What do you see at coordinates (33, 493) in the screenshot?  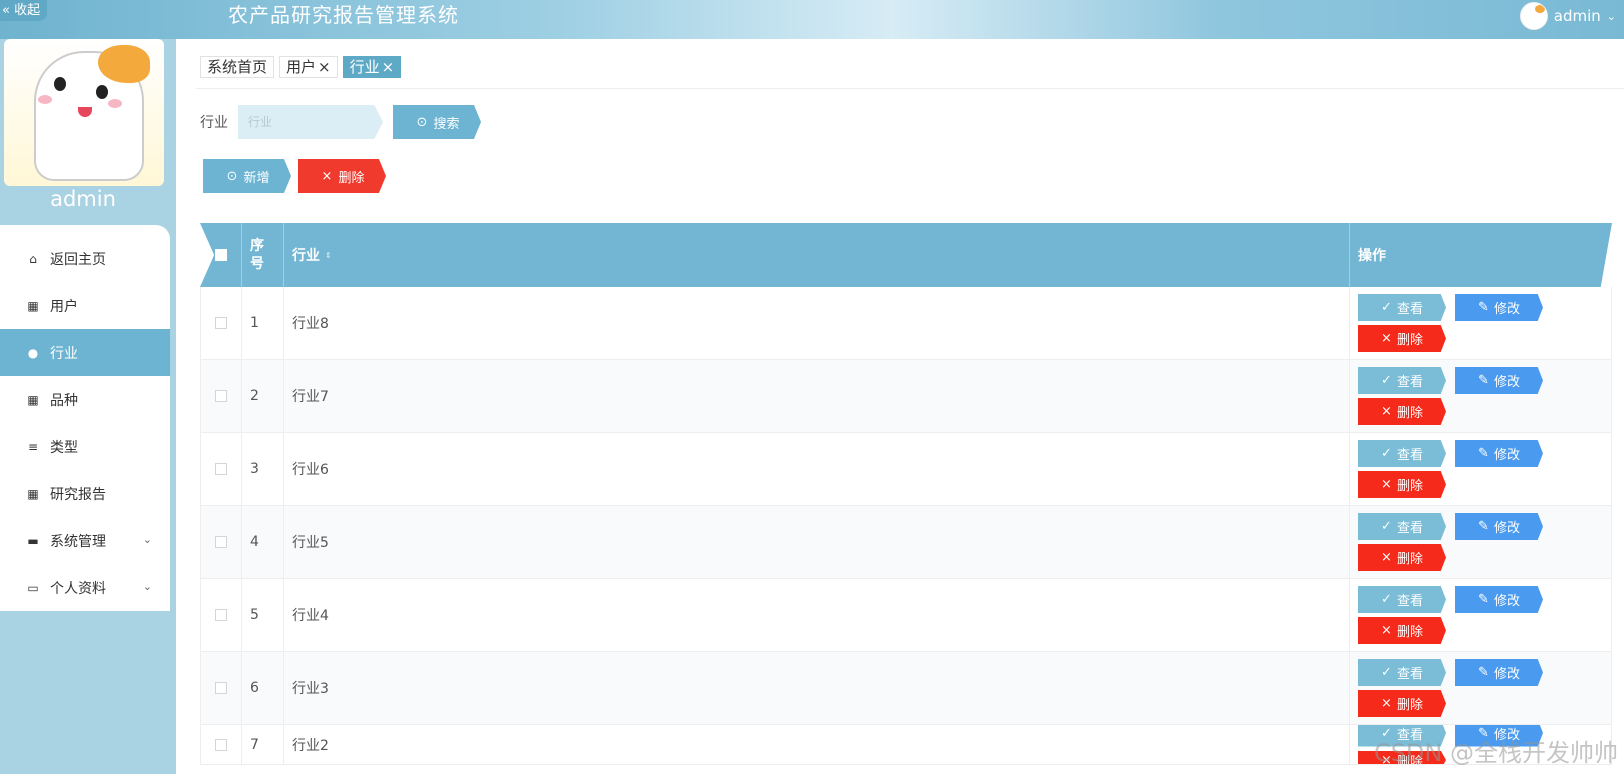 I see `grid-icon: ▦` at bounding box center [33, 493].